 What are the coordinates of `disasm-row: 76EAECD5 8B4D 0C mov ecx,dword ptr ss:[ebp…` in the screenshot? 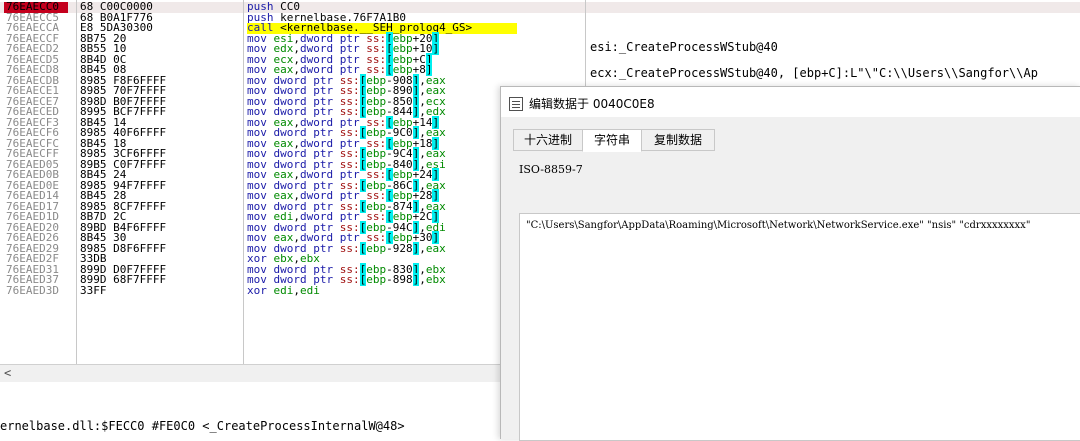 It's located at (540, 59).